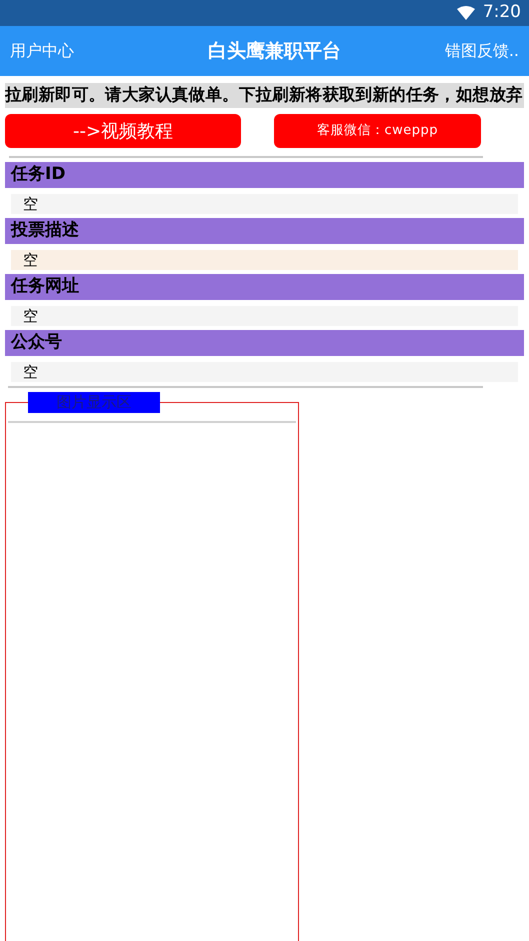 The width and height of the screenshot is (529, 941). What do you see at coordinates (123, 131) in the screenshot?
I see `video-tutorial-button: -->视频教程` at bounding box center [123, 131].